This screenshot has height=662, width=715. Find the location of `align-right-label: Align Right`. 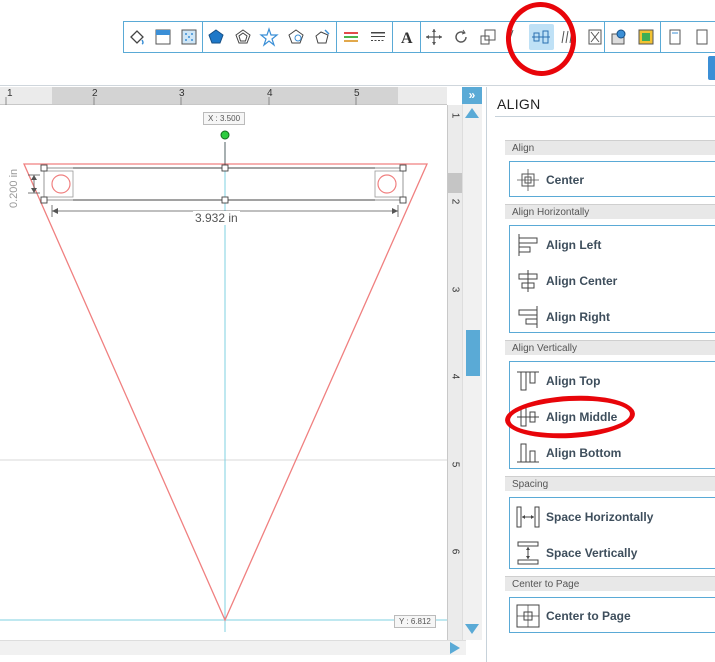

align-right-label: Align Right is located at coordinates (578, 317).